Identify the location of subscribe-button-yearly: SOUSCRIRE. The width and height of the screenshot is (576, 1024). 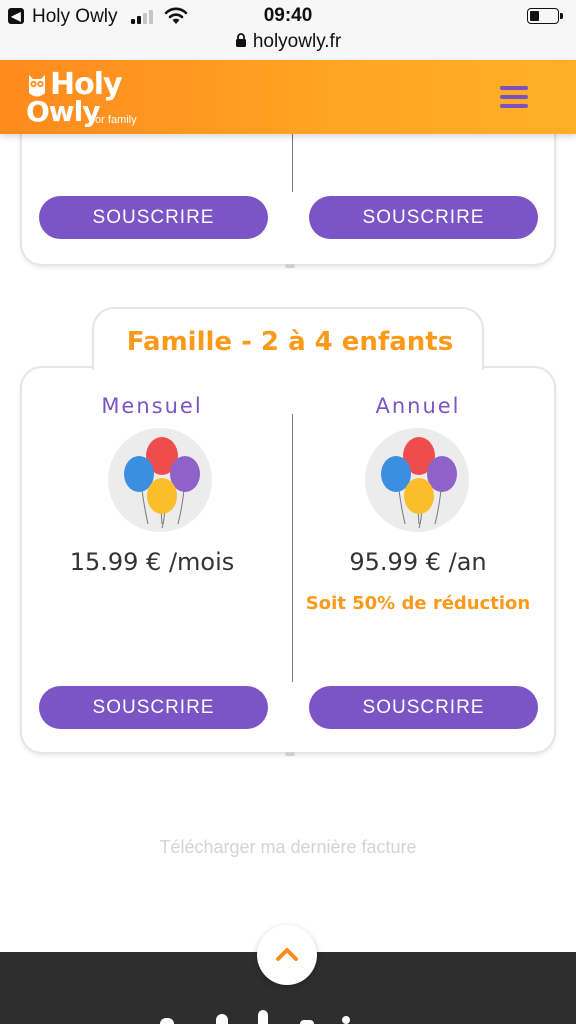
(423, 707).